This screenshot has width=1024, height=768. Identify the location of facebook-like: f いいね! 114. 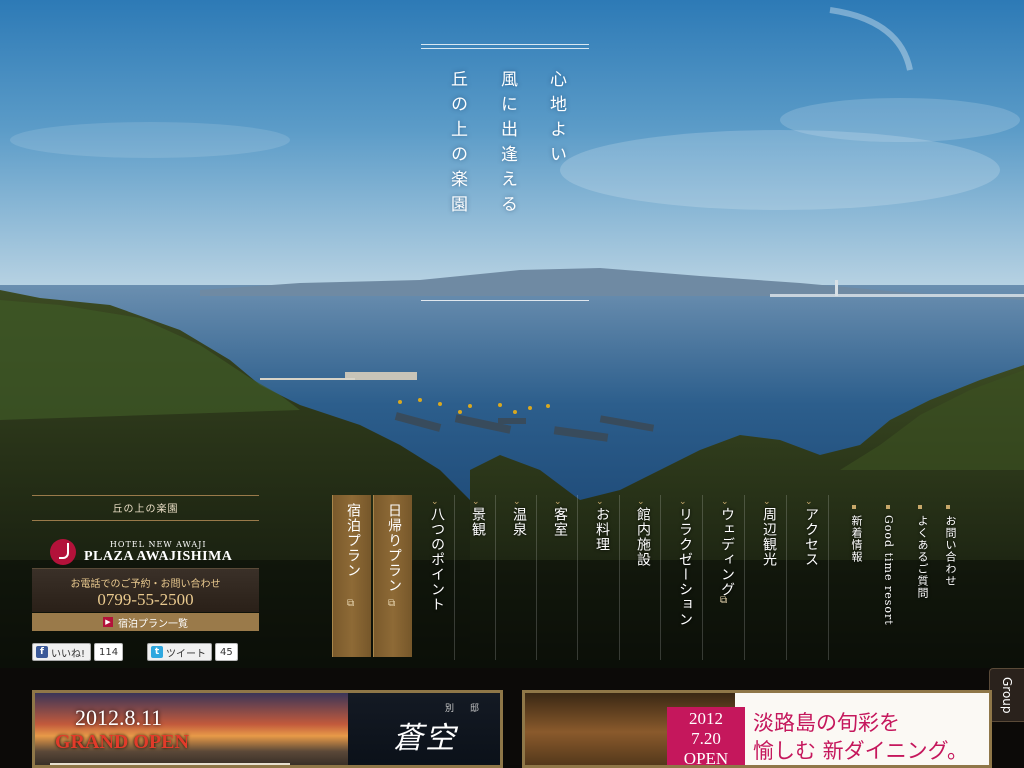
(78, 652).